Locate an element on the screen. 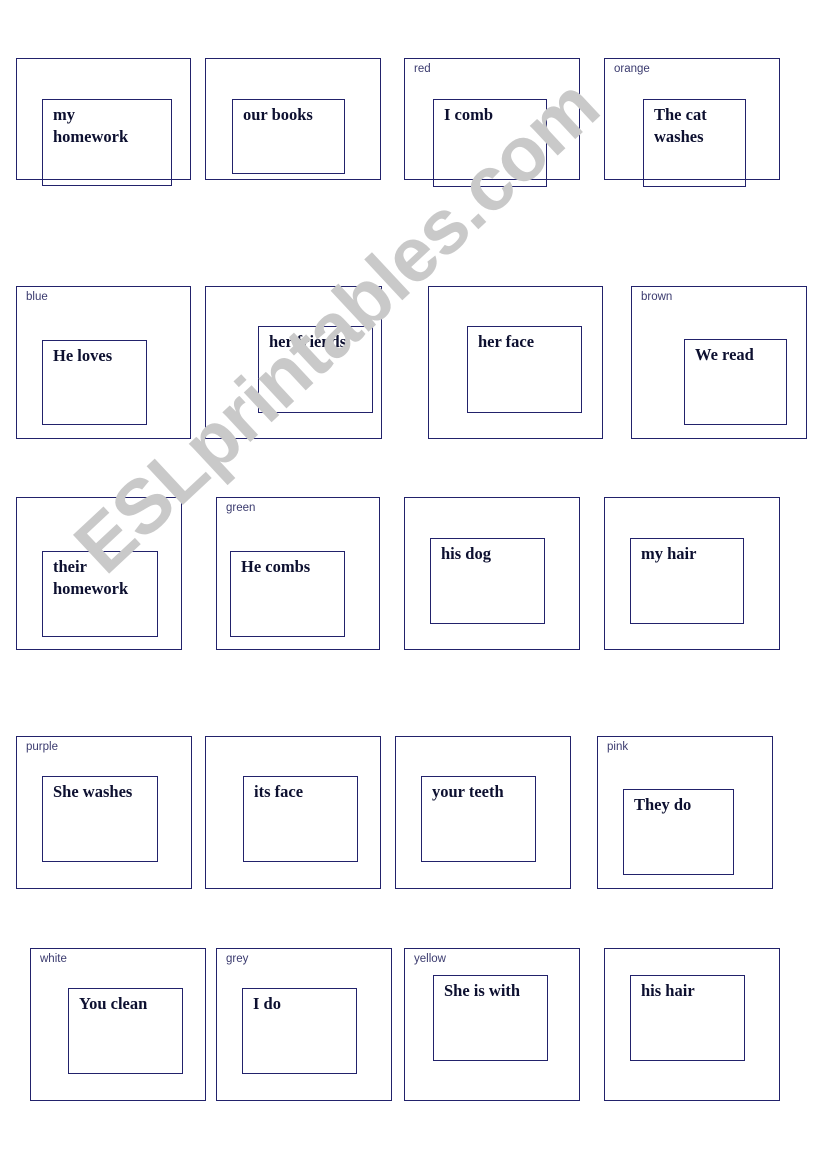  card: orange The cat washes is located at coordinates (692, 122).